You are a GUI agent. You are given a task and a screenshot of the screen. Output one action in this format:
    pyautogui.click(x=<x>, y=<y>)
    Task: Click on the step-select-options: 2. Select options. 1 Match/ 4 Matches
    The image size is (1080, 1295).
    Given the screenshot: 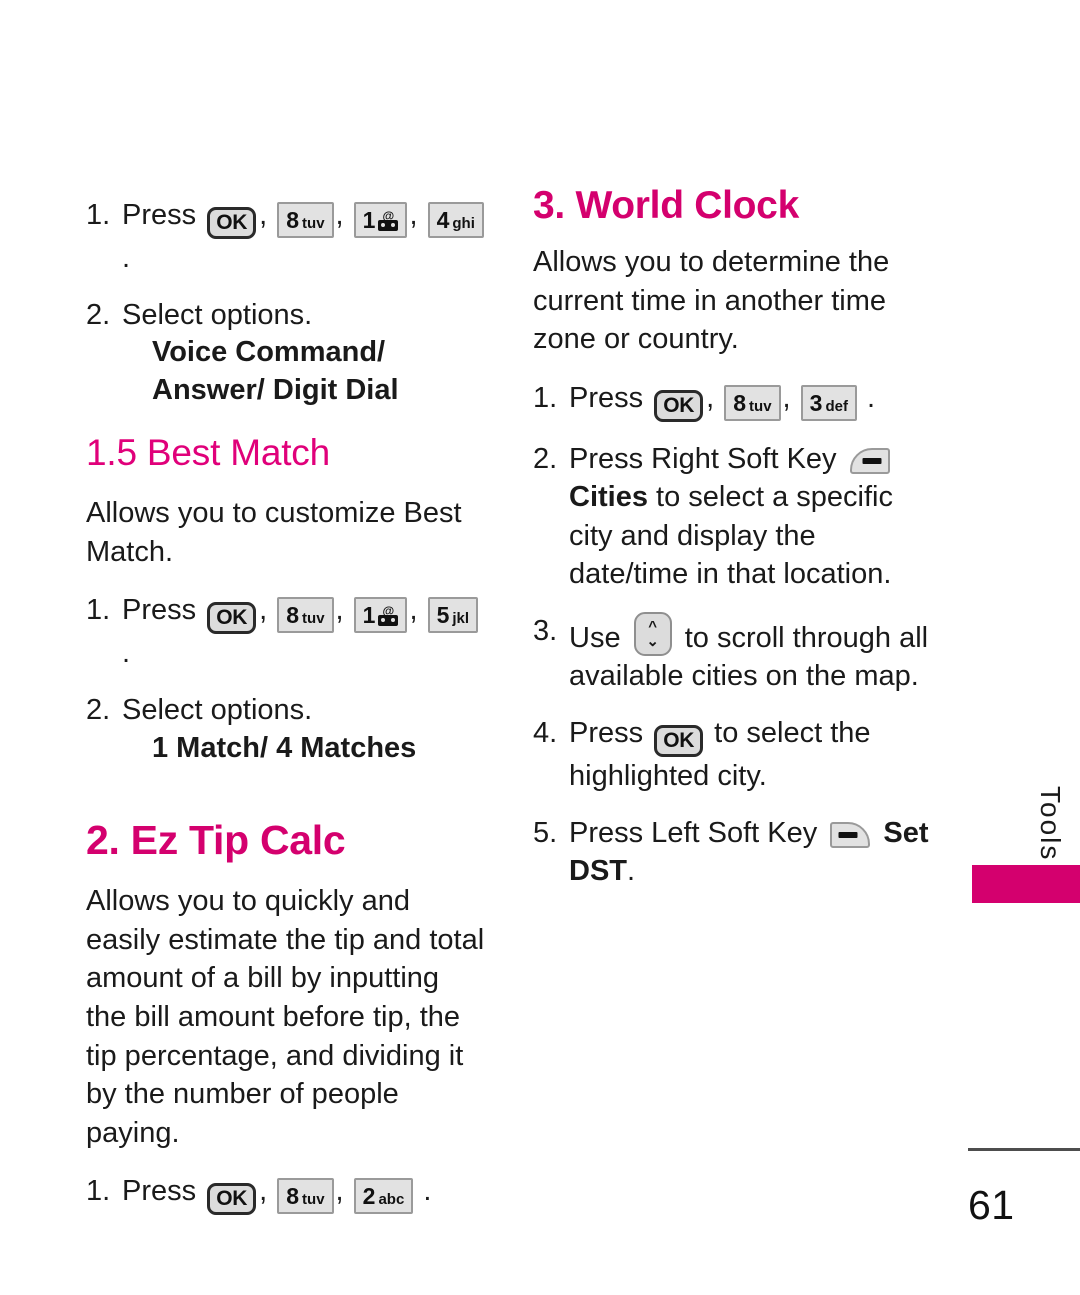 What is the action you would take?
    pyautogui.click(x=286, y=729)
    